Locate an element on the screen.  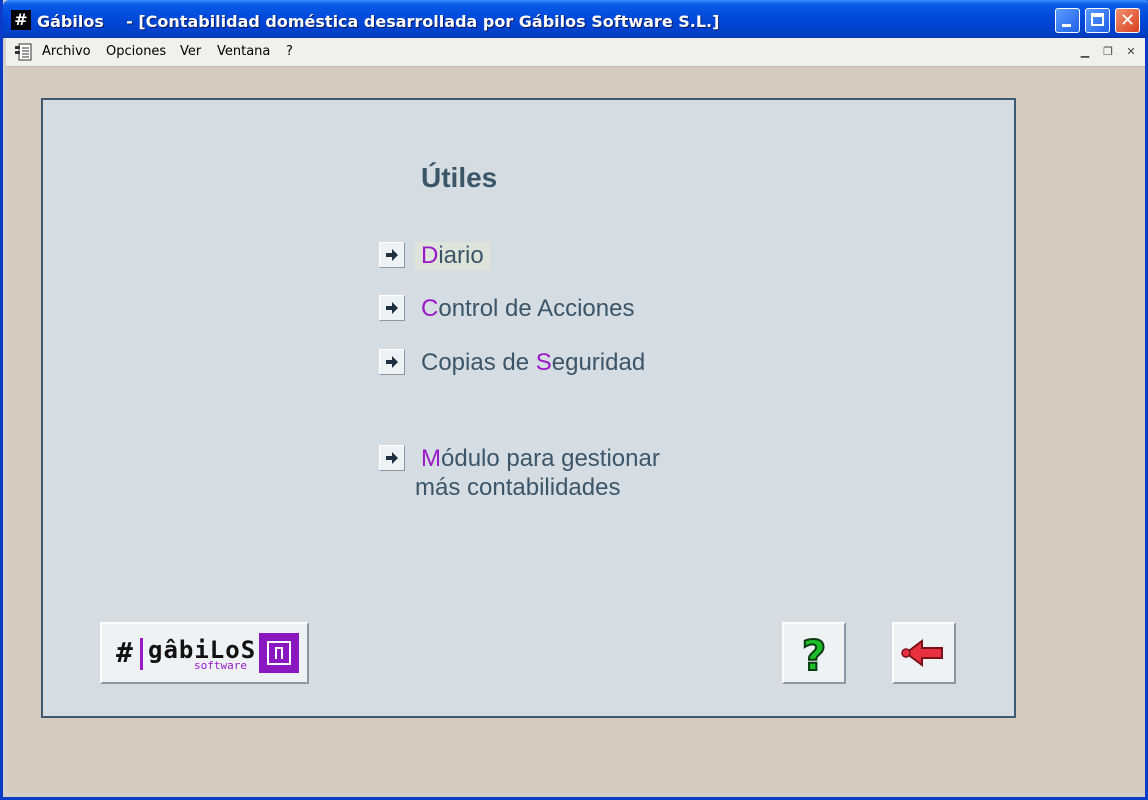
minimize-icon is located at coordinates (1066, 25).